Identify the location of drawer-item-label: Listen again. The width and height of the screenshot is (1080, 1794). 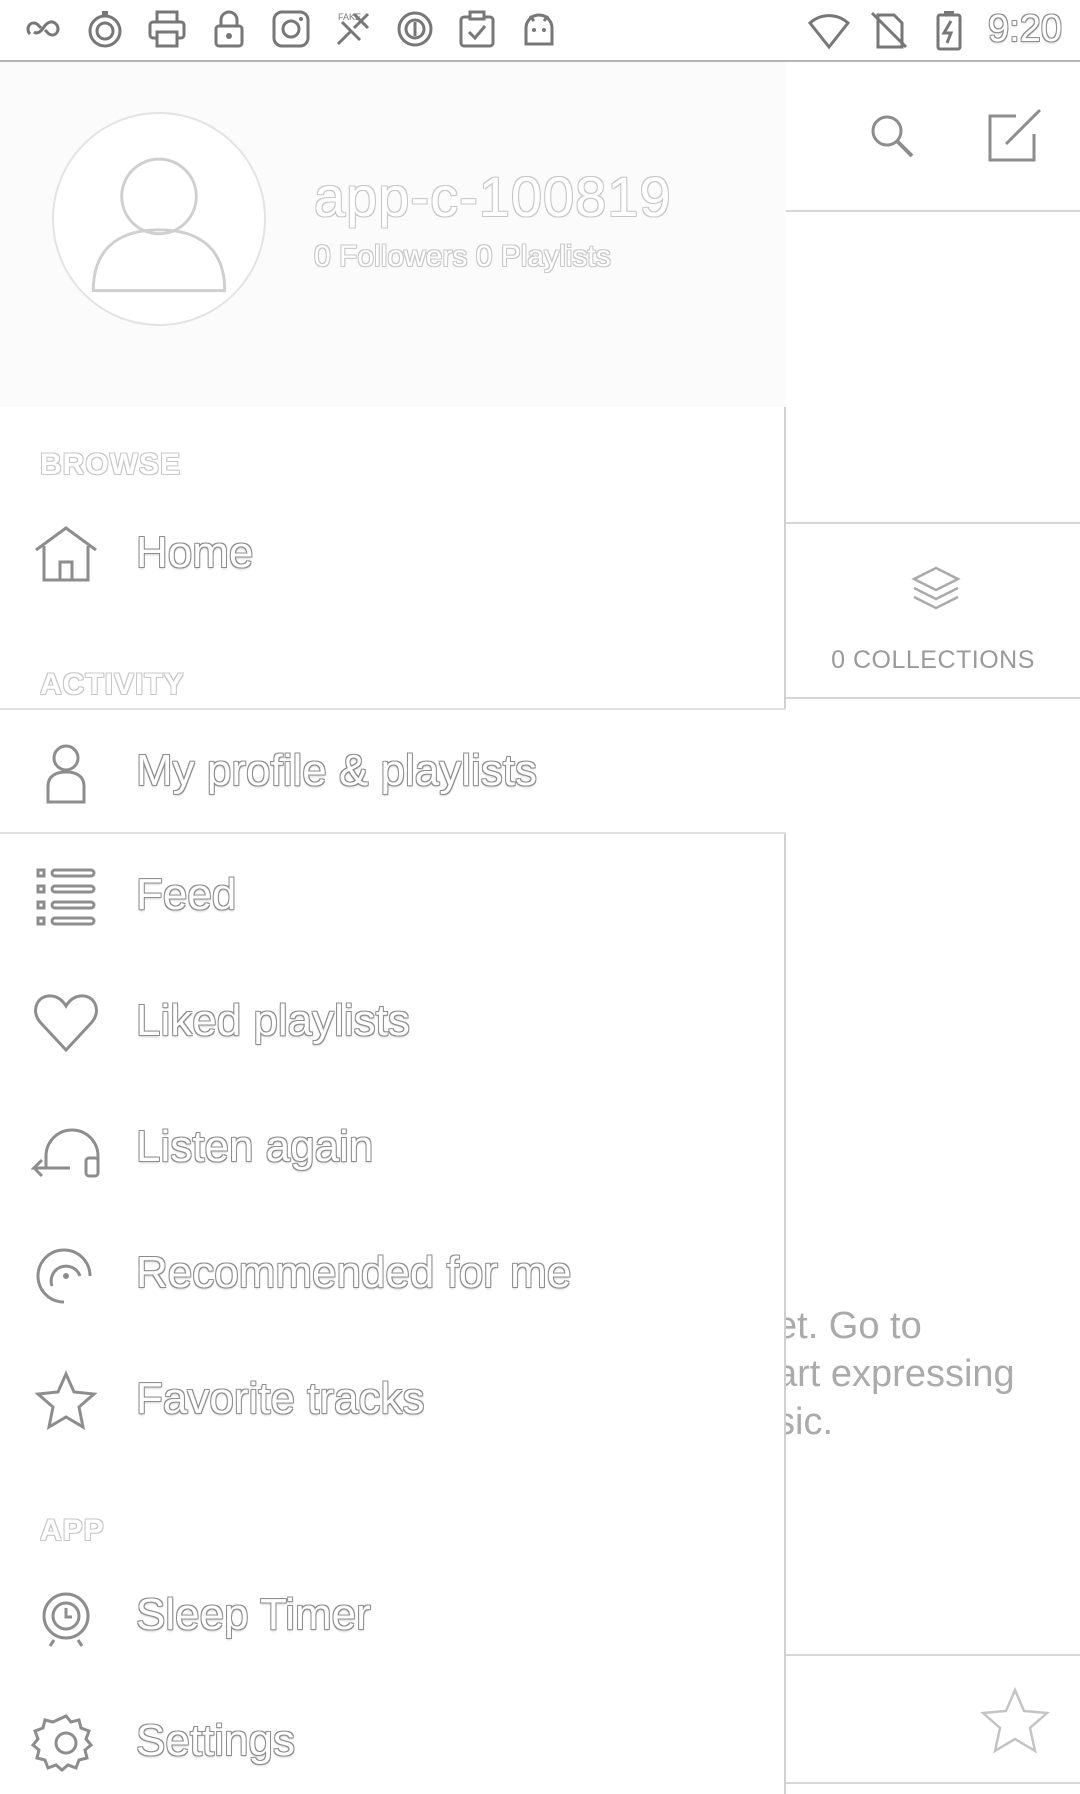
(255, 1146).